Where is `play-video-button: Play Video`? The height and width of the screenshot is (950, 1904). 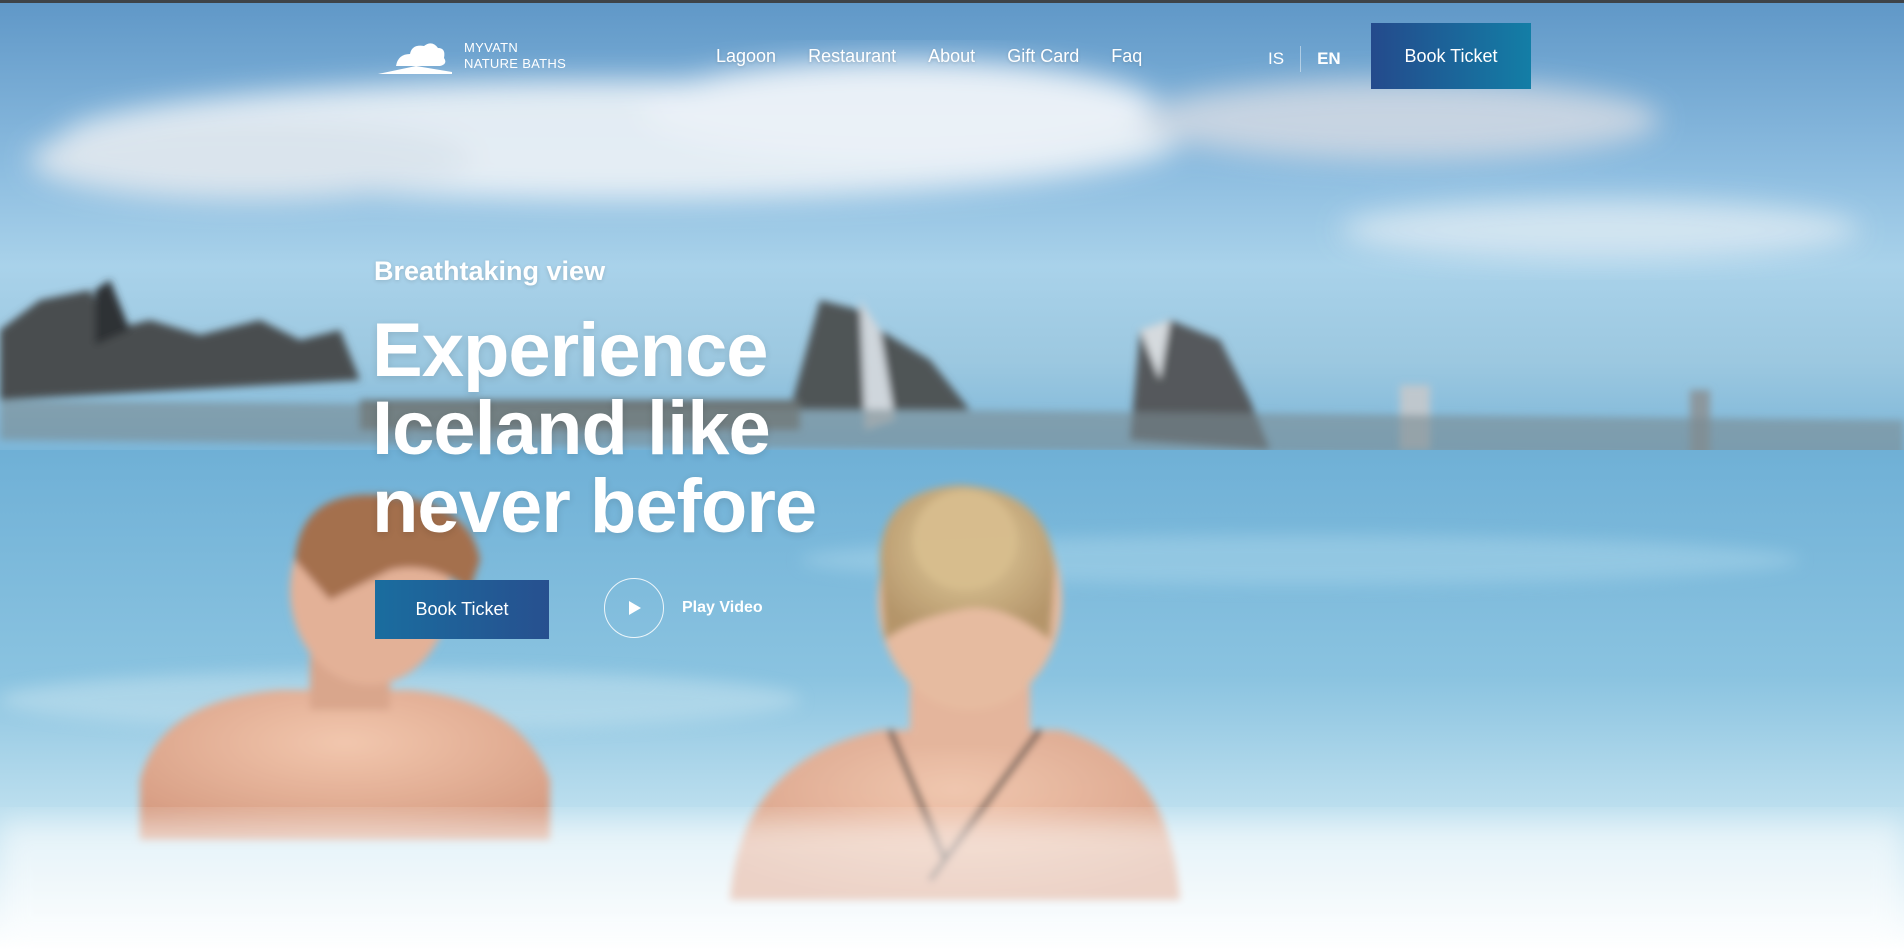 play-video-button: Play Video is located at coordinates (683, 608).